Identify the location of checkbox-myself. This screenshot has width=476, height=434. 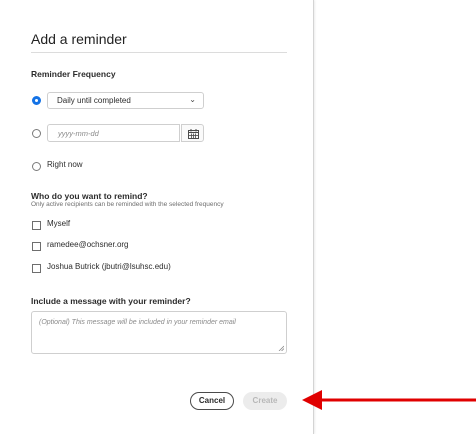
(36, 225).